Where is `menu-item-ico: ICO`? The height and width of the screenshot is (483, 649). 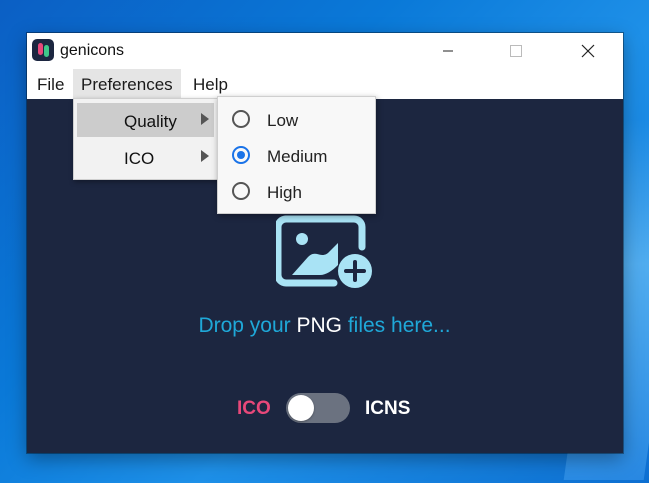 menu-item-ico: ICO is located at coordinates (145, 157).